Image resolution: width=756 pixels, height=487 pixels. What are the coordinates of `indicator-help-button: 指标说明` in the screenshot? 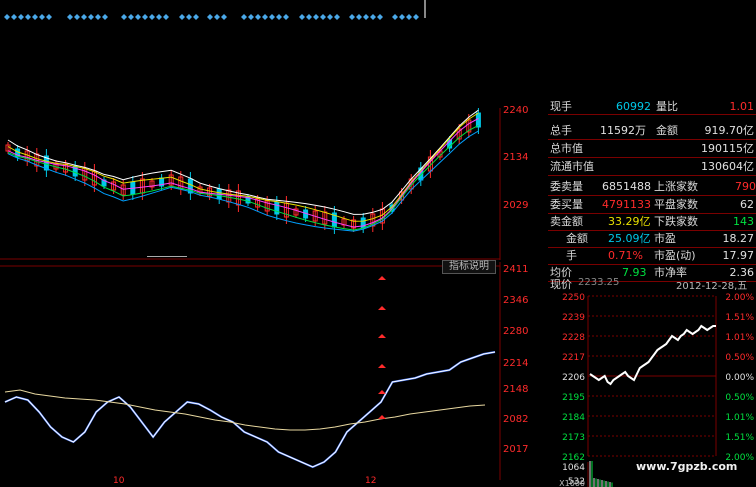 It's located at (469, 267).